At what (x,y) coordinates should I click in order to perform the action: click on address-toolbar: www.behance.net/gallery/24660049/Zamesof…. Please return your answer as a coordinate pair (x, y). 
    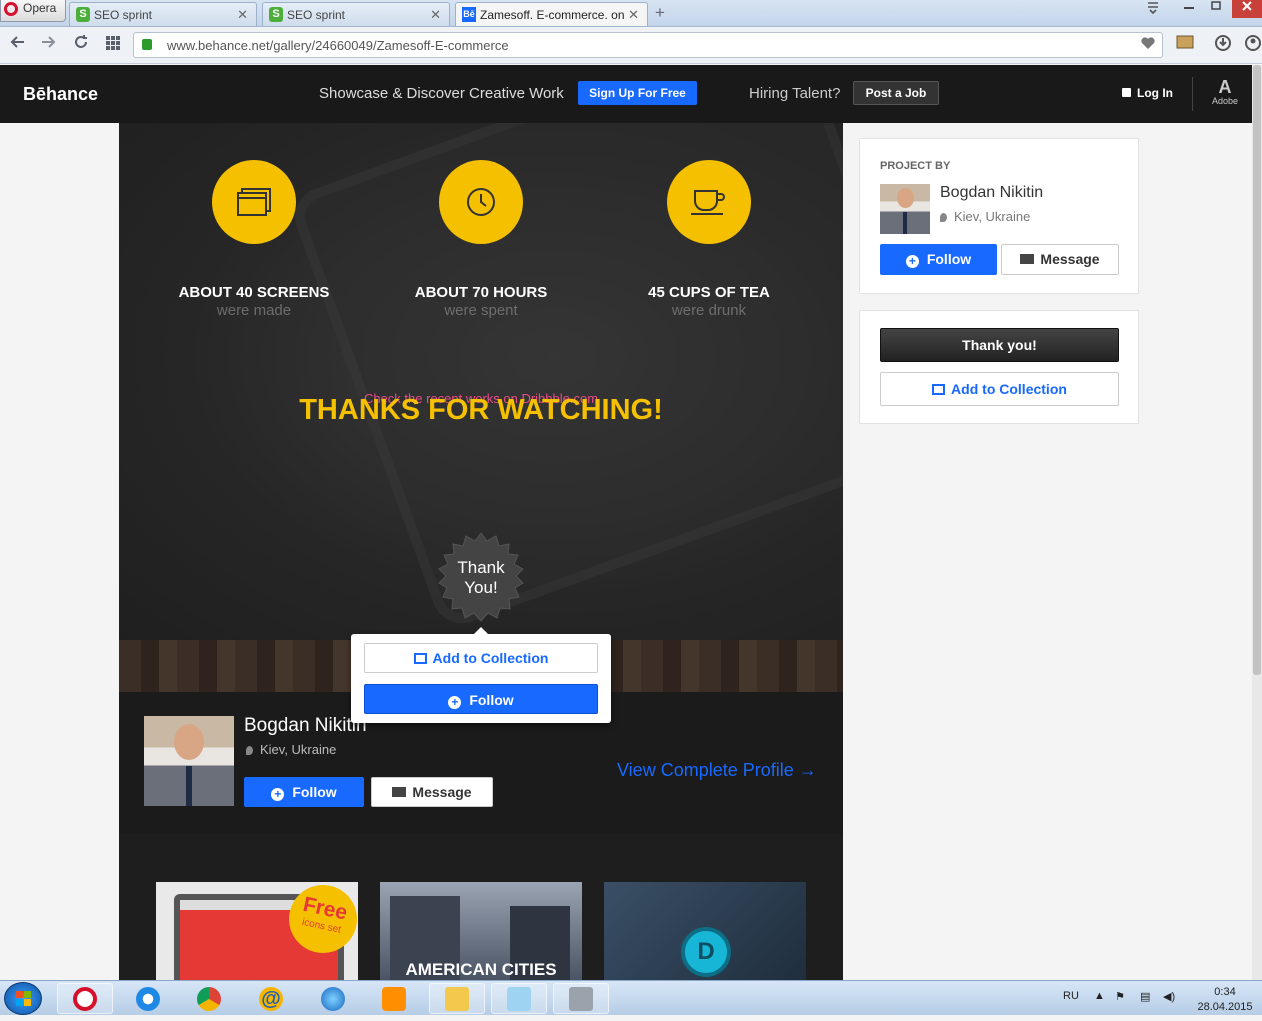
    Looking at the image, I should click on (631, 46).